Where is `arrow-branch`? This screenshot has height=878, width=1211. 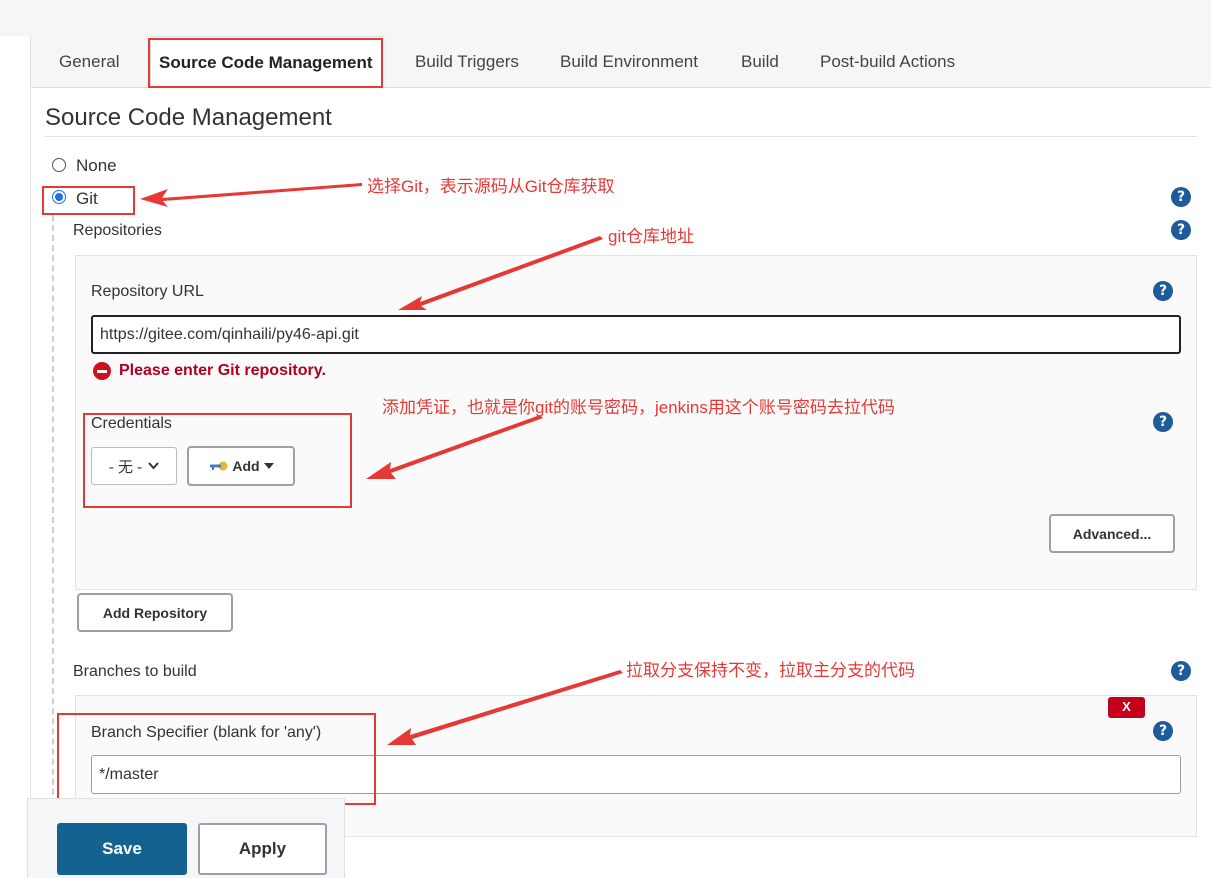
arrow-branch is located at coordinates (505, 707).